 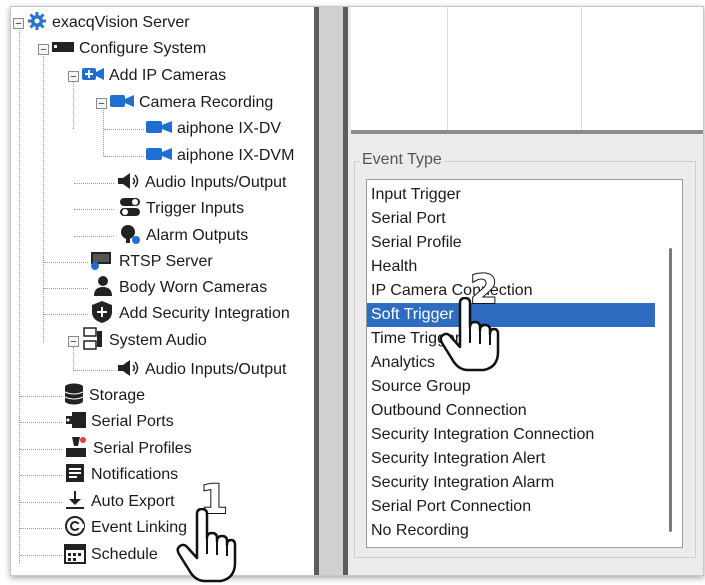 What do you see at coordinates (75, 555) in the screenshot?
I see `calendar-icon` at bounding box center [75, 555].